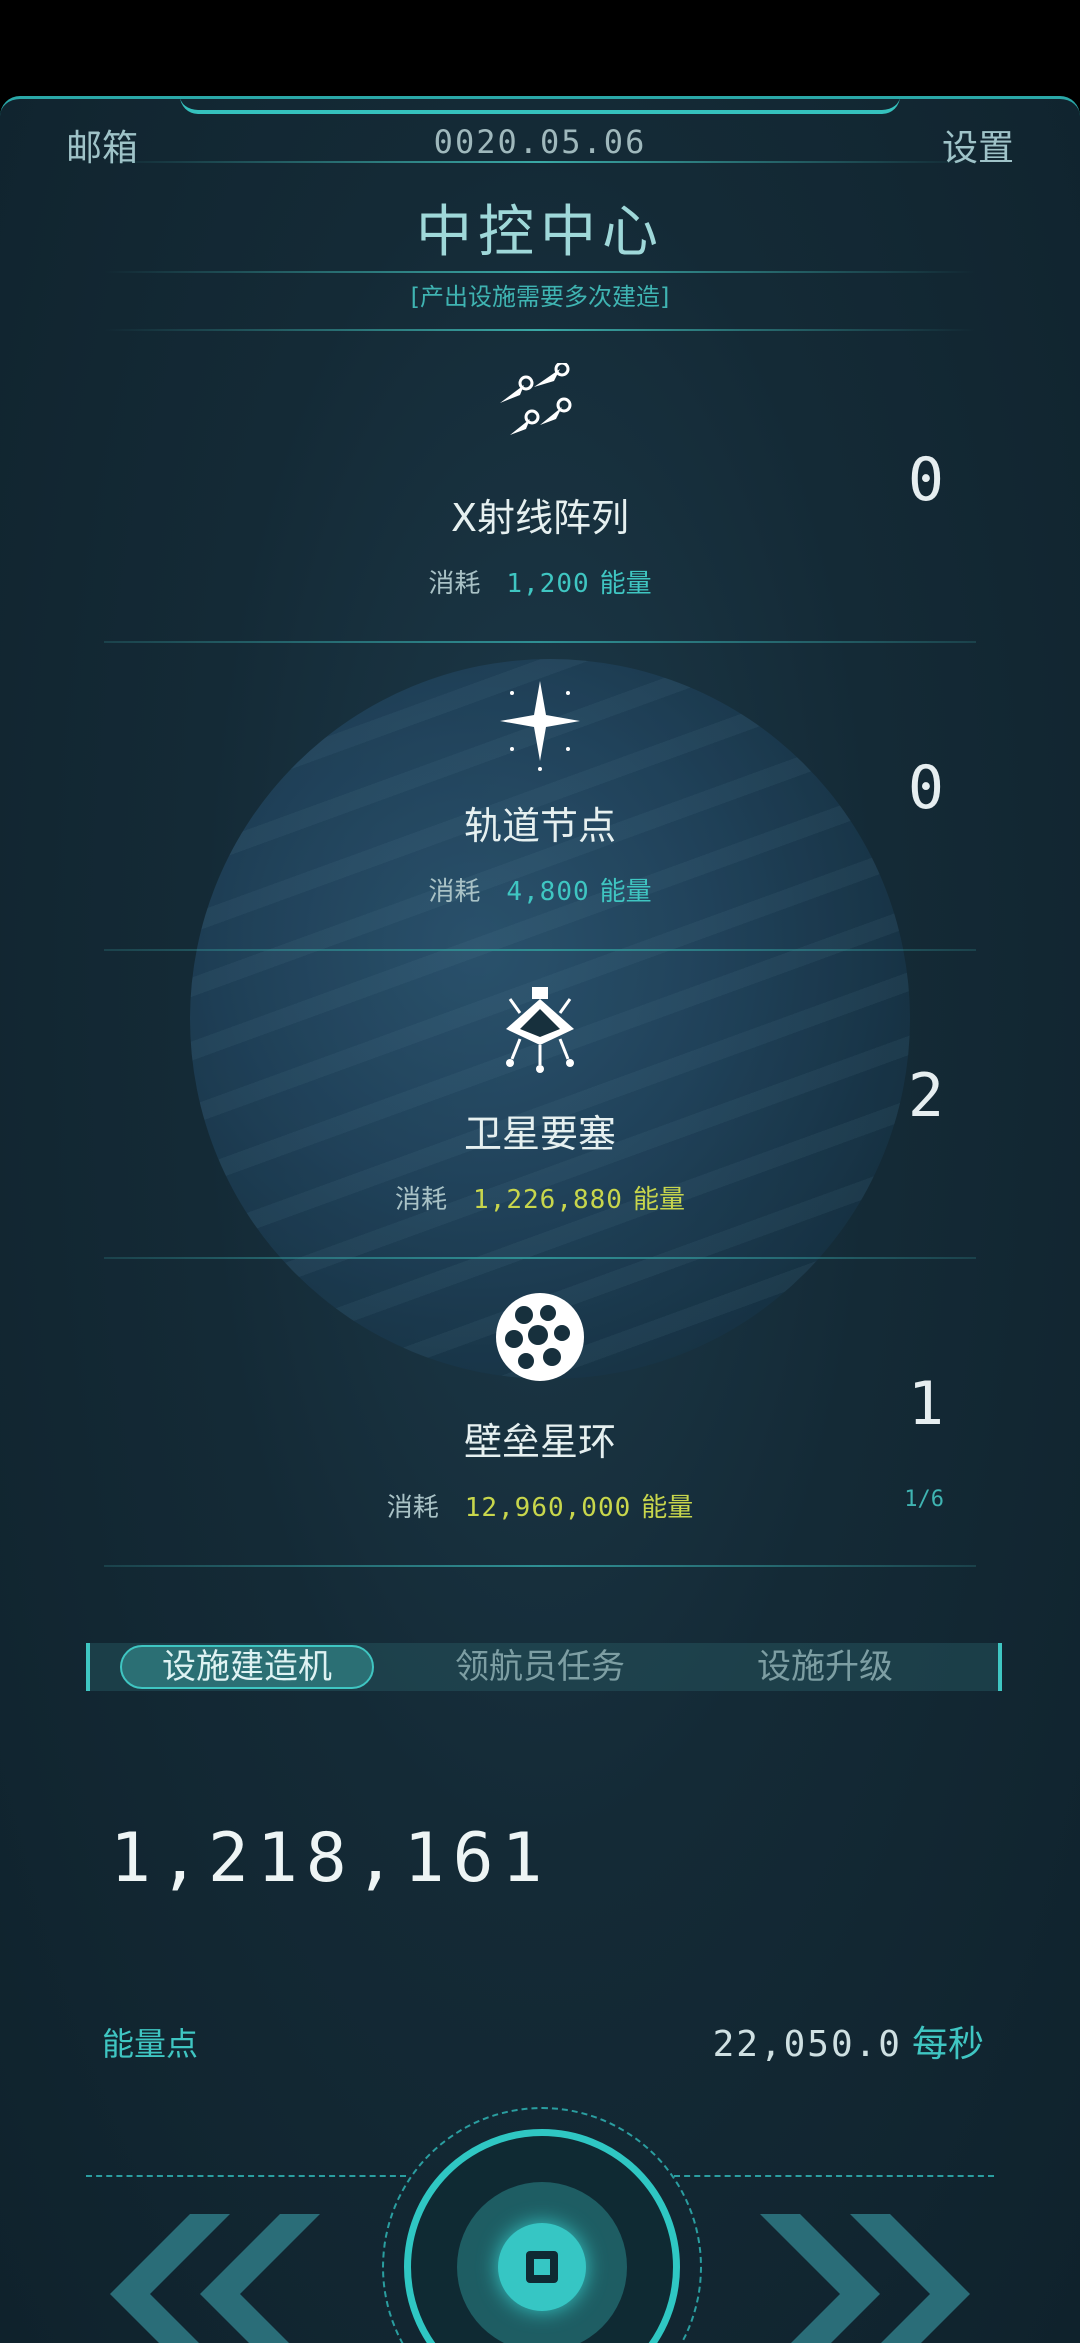 This screenshot has width=1080, height=2343. What do you see at coordinates (540, 297) in the screenshot?
I see `page-subtitle: [产出设施需要多次建造]` at bounding box center [540, 297].